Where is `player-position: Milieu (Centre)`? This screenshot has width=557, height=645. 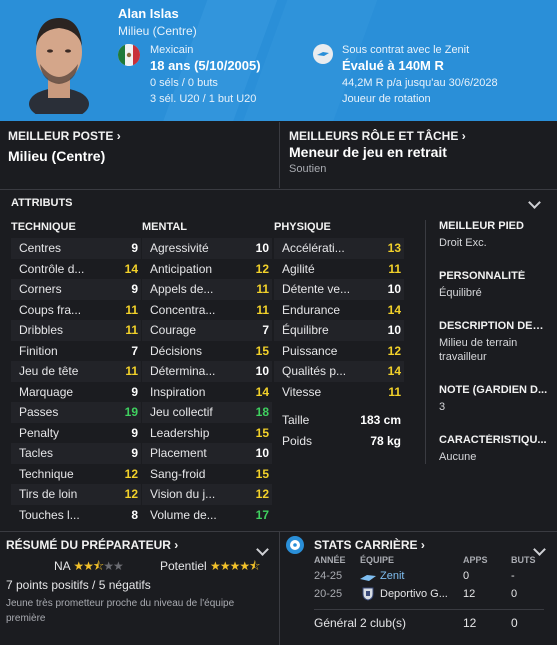 player-position: Milieu (Centre) is located at coordinates (157, 31).